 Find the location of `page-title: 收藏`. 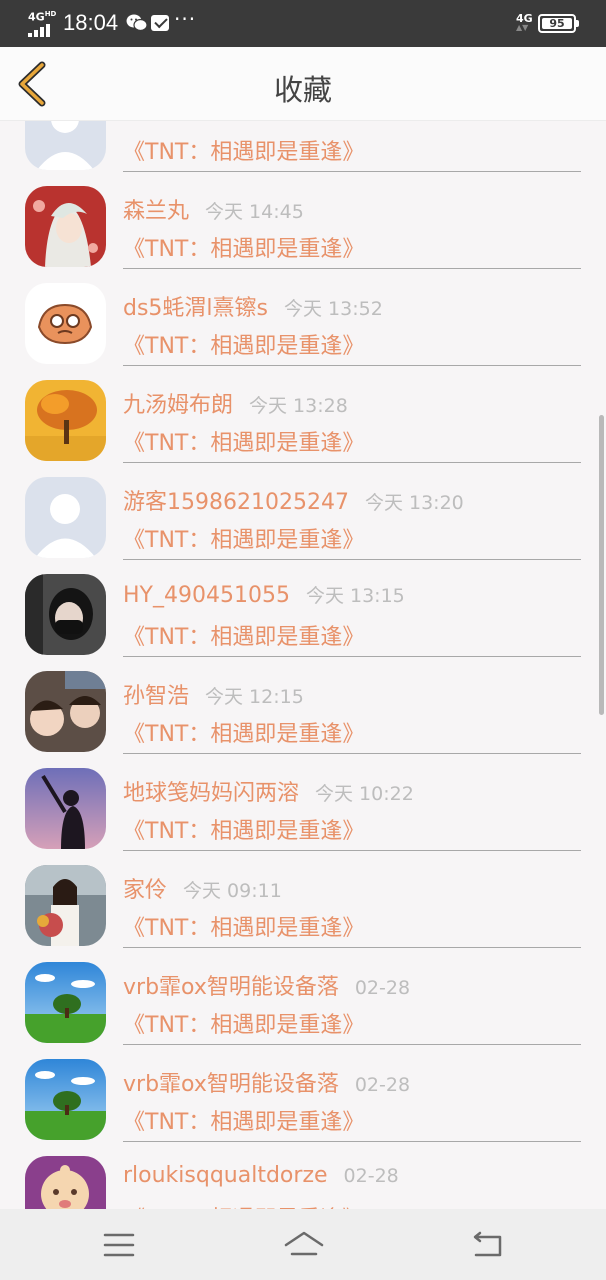

page-title: 收藏 is located at coordinates (302, 90).